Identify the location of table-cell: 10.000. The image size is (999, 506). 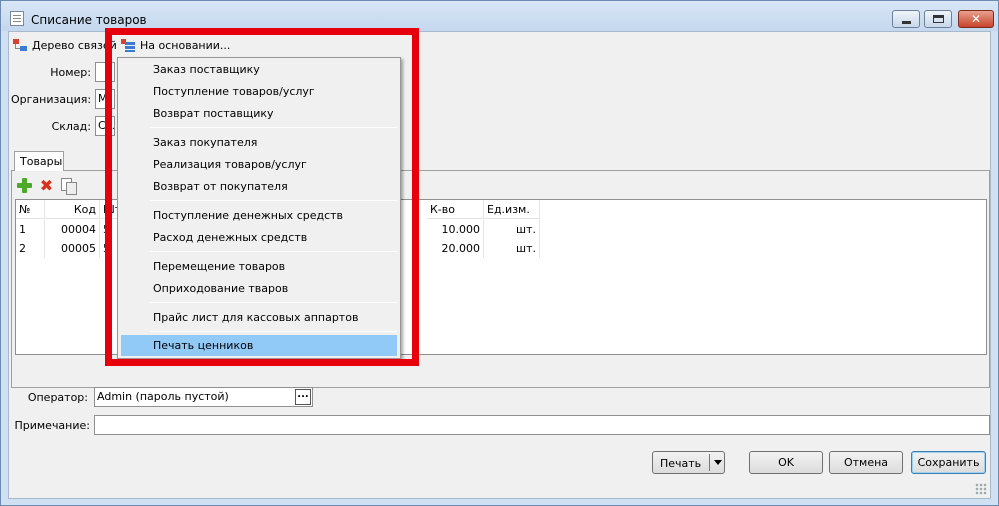
(455, 229).